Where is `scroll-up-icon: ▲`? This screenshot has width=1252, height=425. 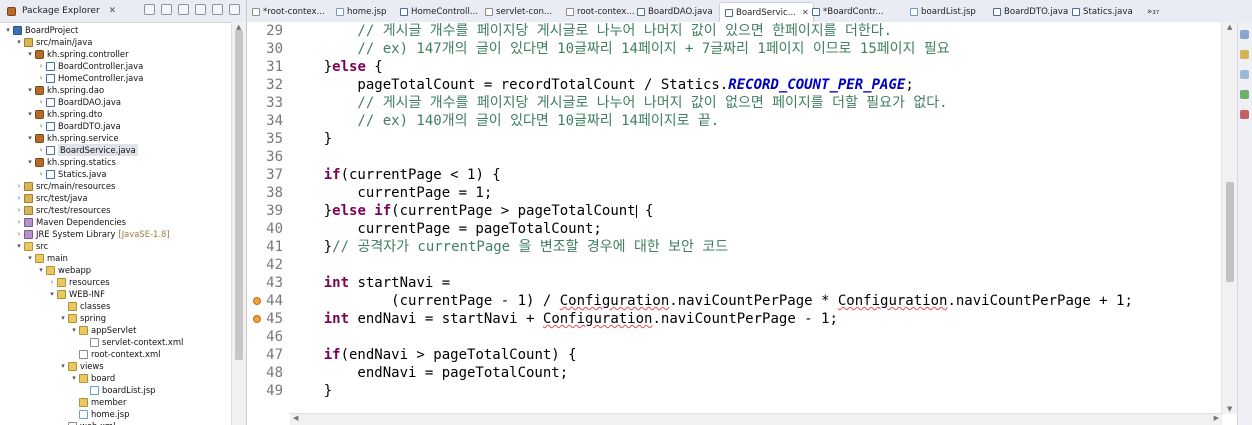 scroll-up-icon: ▲ is located at coordinates (1229, 27).